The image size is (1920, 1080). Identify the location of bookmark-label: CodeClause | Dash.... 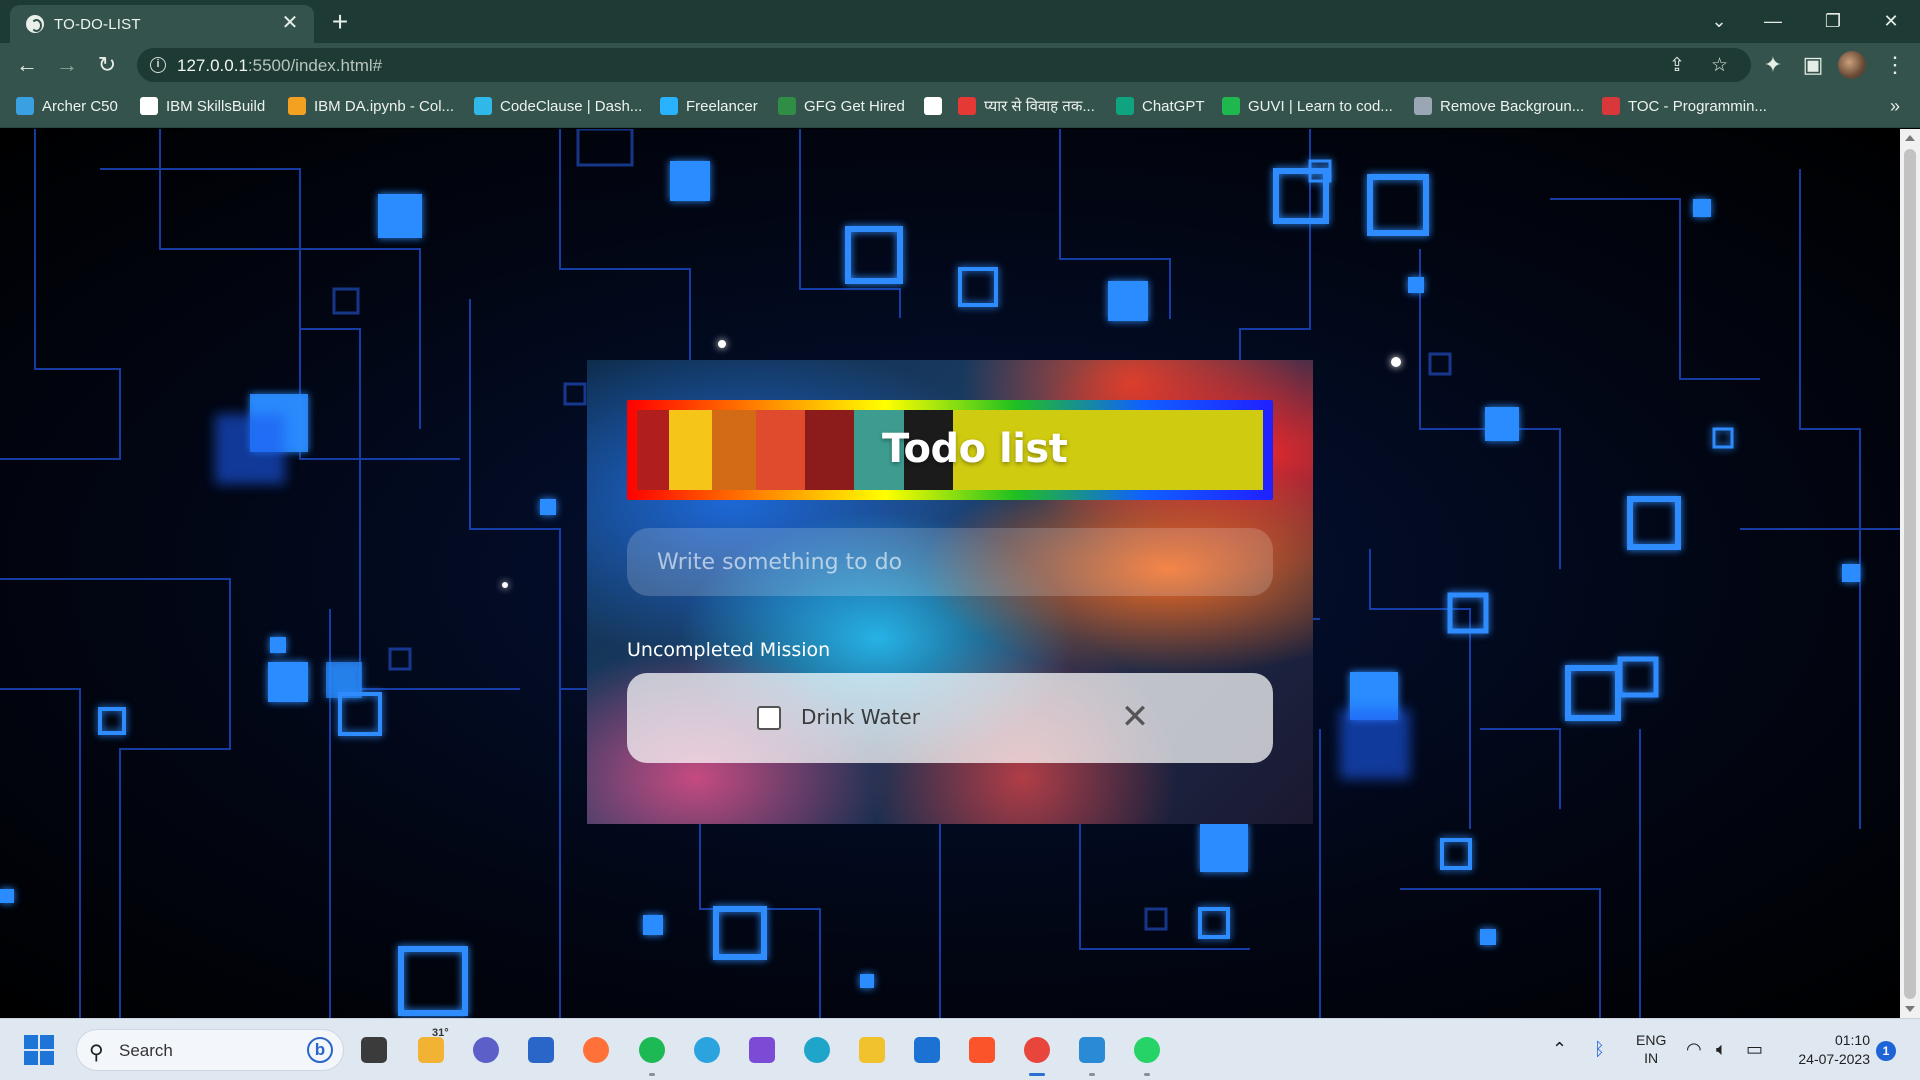
(571, 106).